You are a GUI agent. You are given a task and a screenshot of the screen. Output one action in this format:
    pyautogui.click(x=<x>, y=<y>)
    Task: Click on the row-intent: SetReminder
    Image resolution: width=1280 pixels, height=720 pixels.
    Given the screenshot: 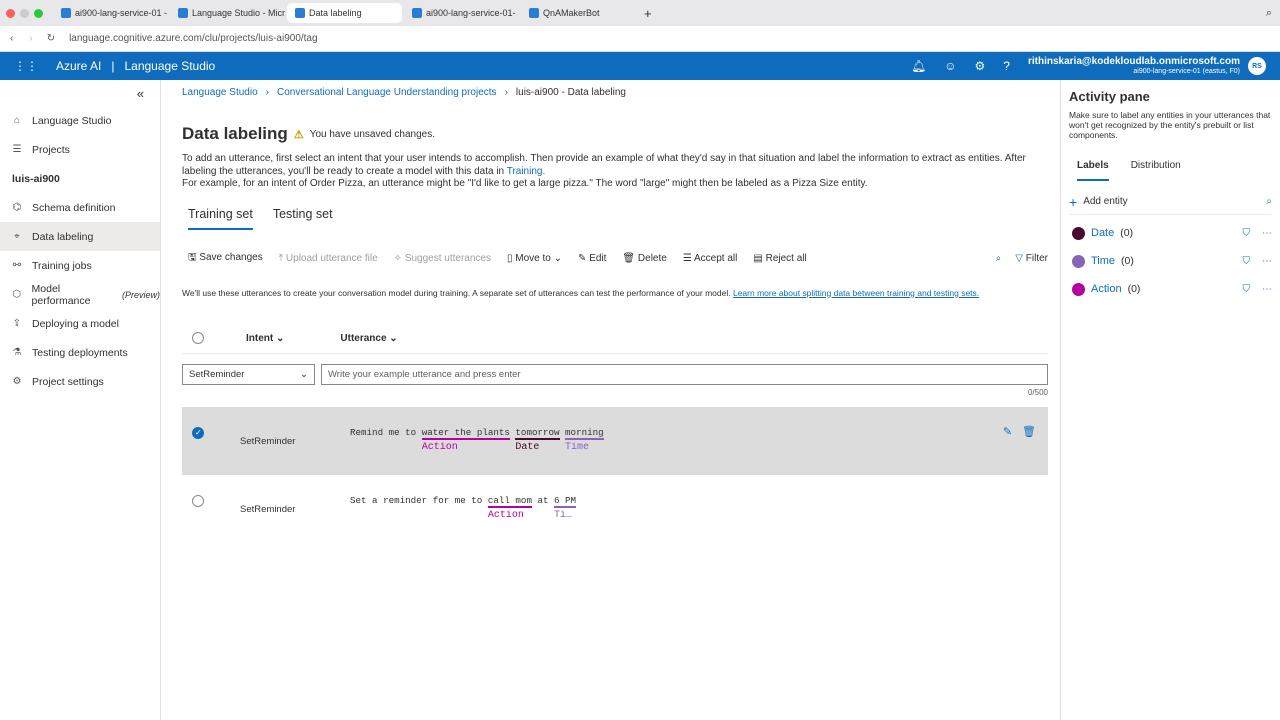 What is the action you would take?
    pyautogui.click(x=268, y=441)
    